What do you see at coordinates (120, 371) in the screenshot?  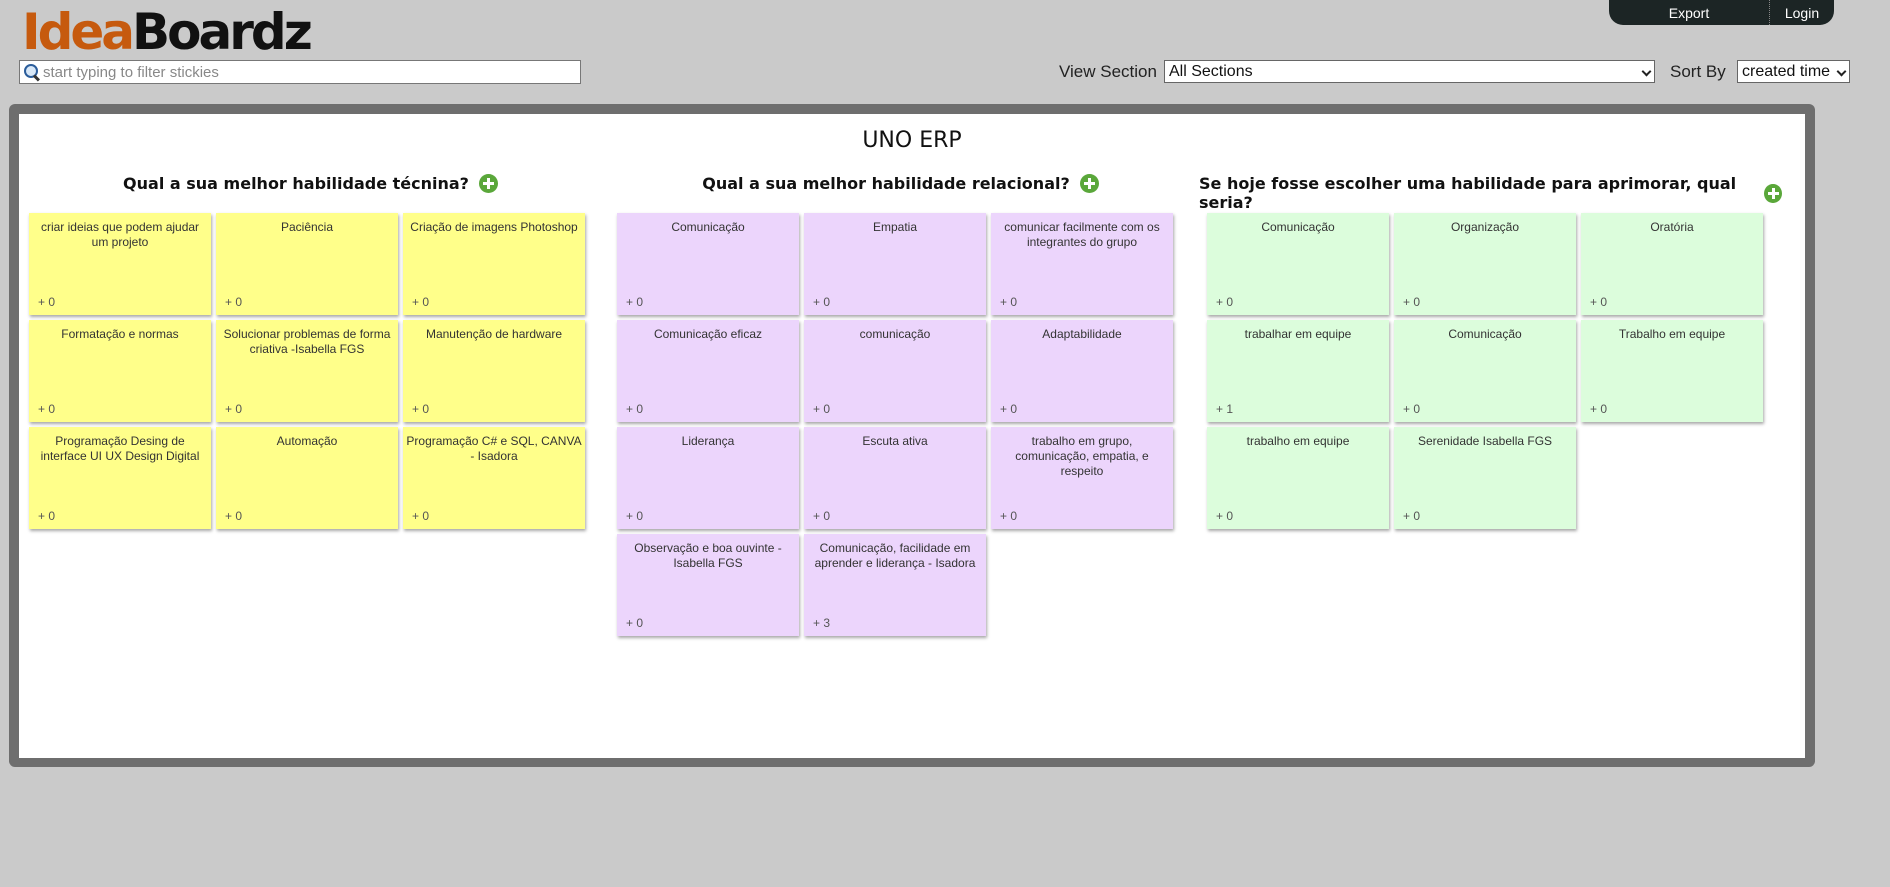 I see `sticky-note: Formatação e normas + 0` at bounding box center [120, 371].